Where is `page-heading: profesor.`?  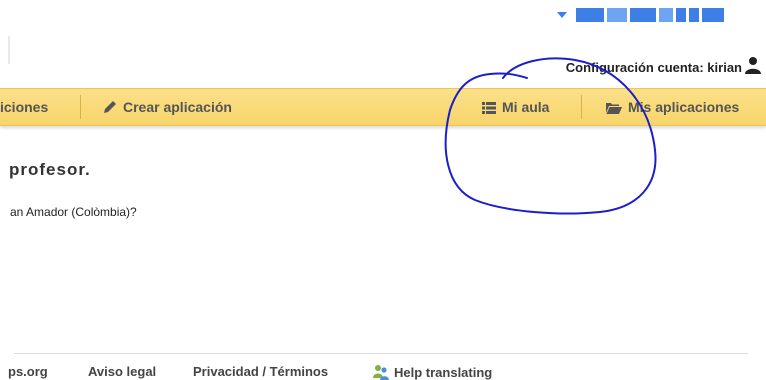
page-heading: profesor. is located at coordinates (50, 169).